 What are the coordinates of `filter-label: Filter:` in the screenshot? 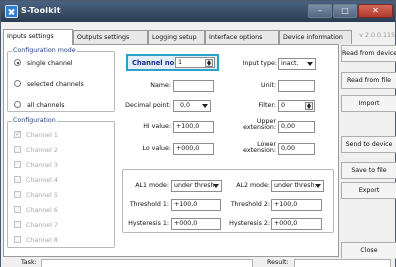 It's located at (267, 105).